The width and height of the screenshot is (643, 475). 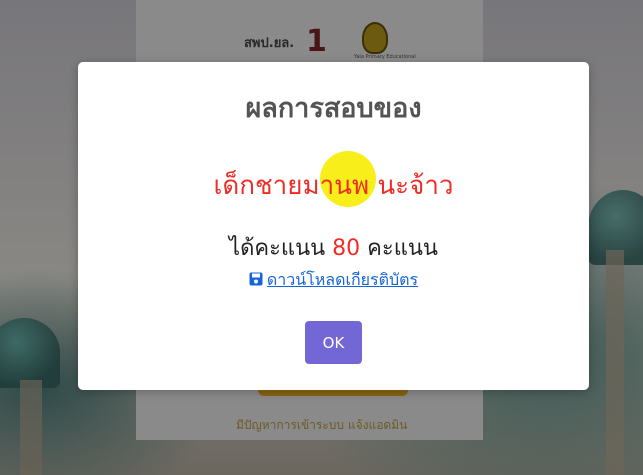 I want to click on student-name: เด็กชายมานพ นะจ้าว, so click(x=333, y=186).